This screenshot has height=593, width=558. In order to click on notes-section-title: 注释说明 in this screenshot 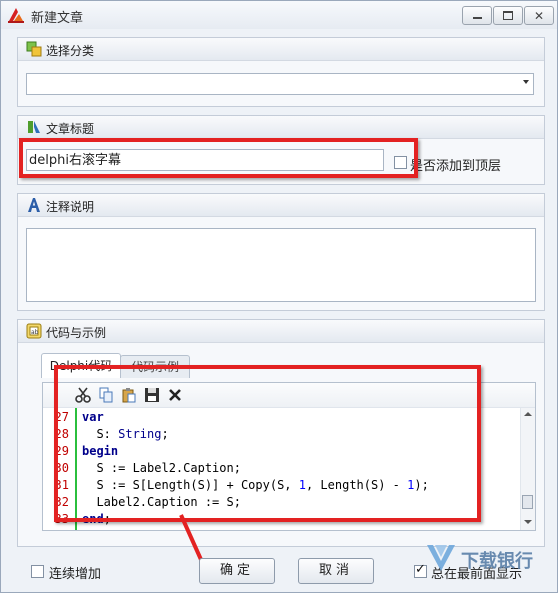, I will do `click(70, 207)`.